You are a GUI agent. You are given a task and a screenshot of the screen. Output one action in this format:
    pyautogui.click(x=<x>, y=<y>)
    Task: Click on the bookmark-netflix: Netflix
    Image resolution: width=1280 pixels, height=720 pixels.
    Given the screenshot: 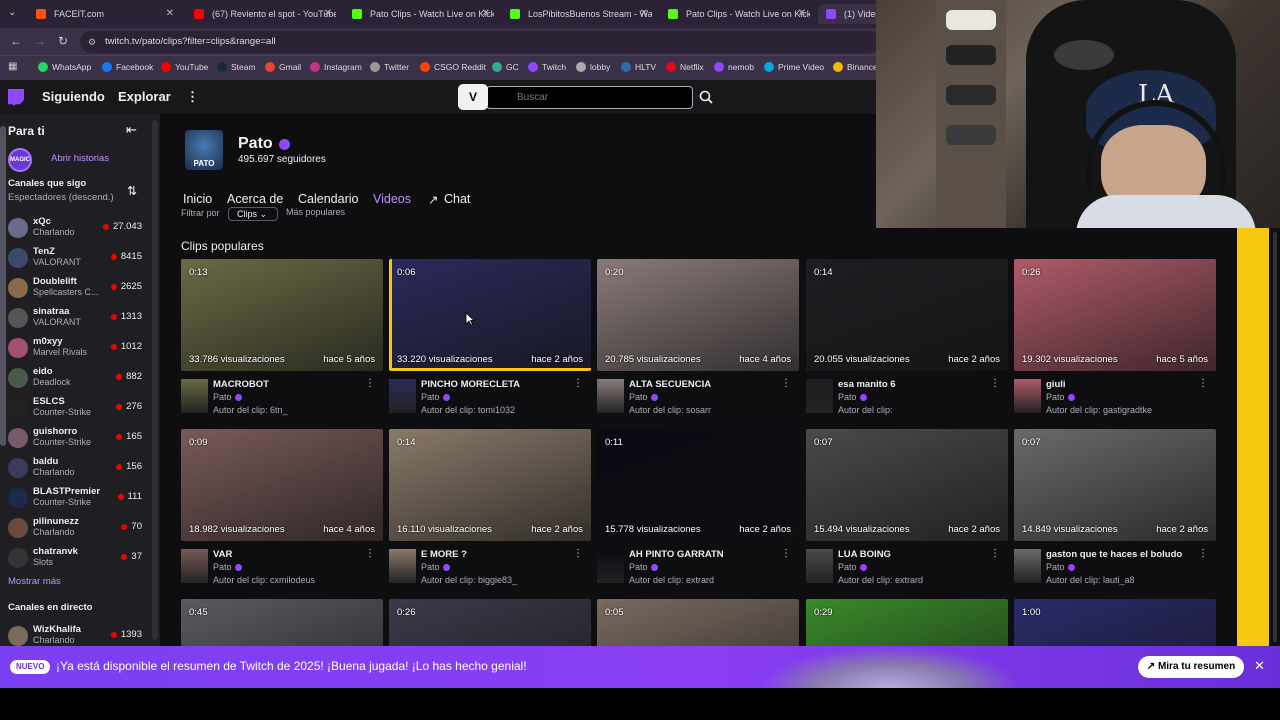 What is the action you would take?
    pyautogui.click(x=685, y=67)
    